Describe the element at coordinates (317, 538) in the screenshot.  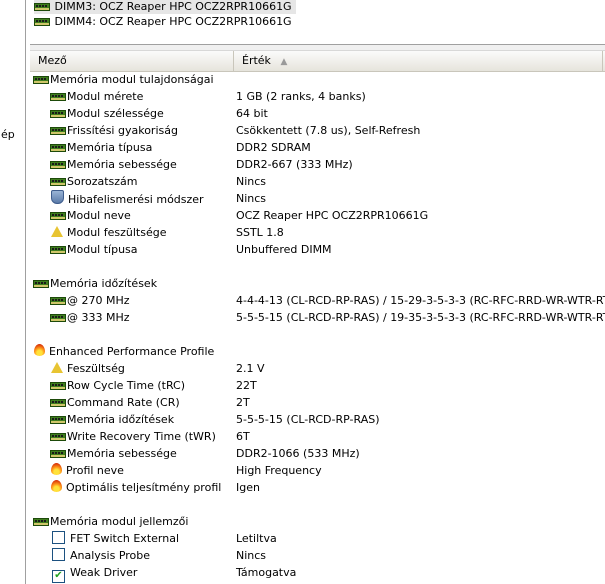
I see `property-row: FET Switch External Letiltva` at that location.